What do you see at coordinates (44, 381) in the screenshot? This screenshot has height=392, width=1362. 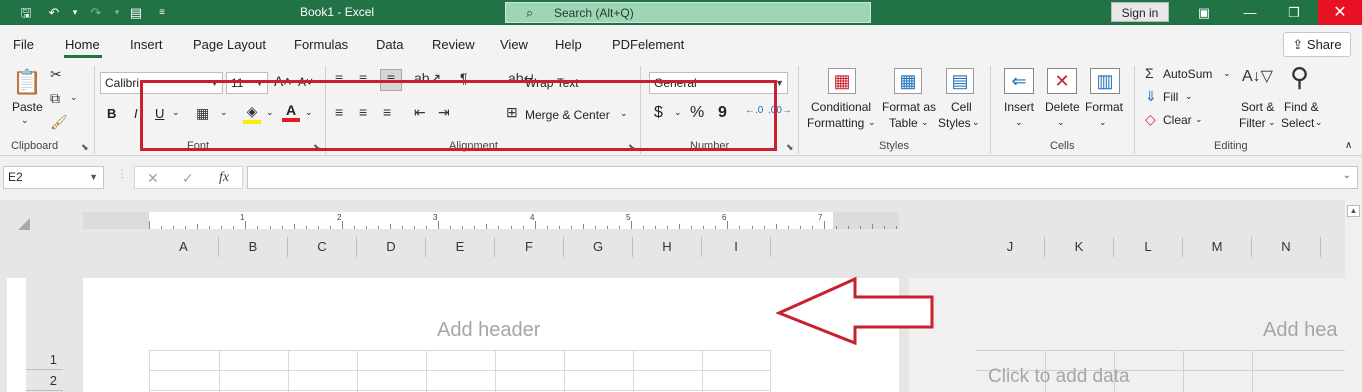 I see `row-header-2: 2` at bounding box center [44, 381].